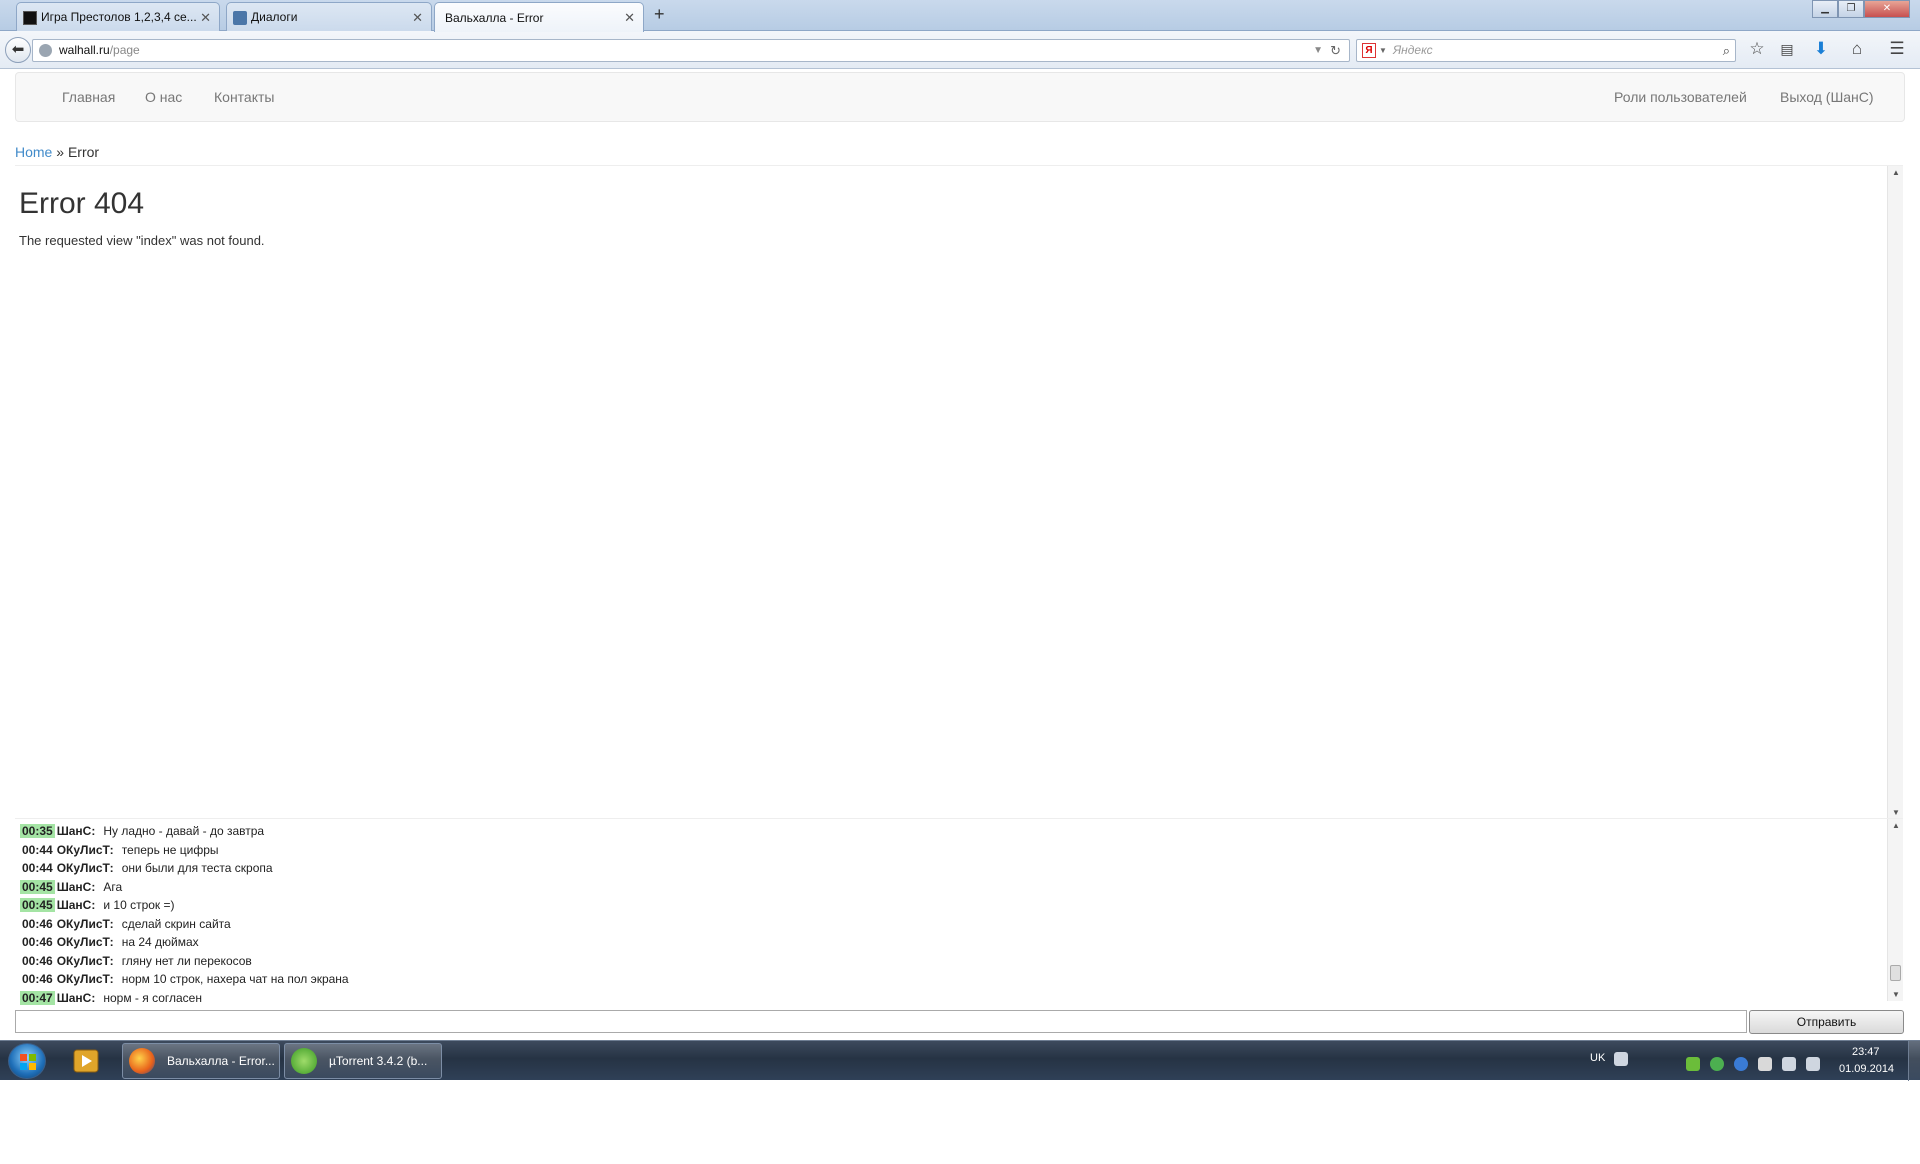  I want to click on tab-label: Диалоги, so click(274, 17).